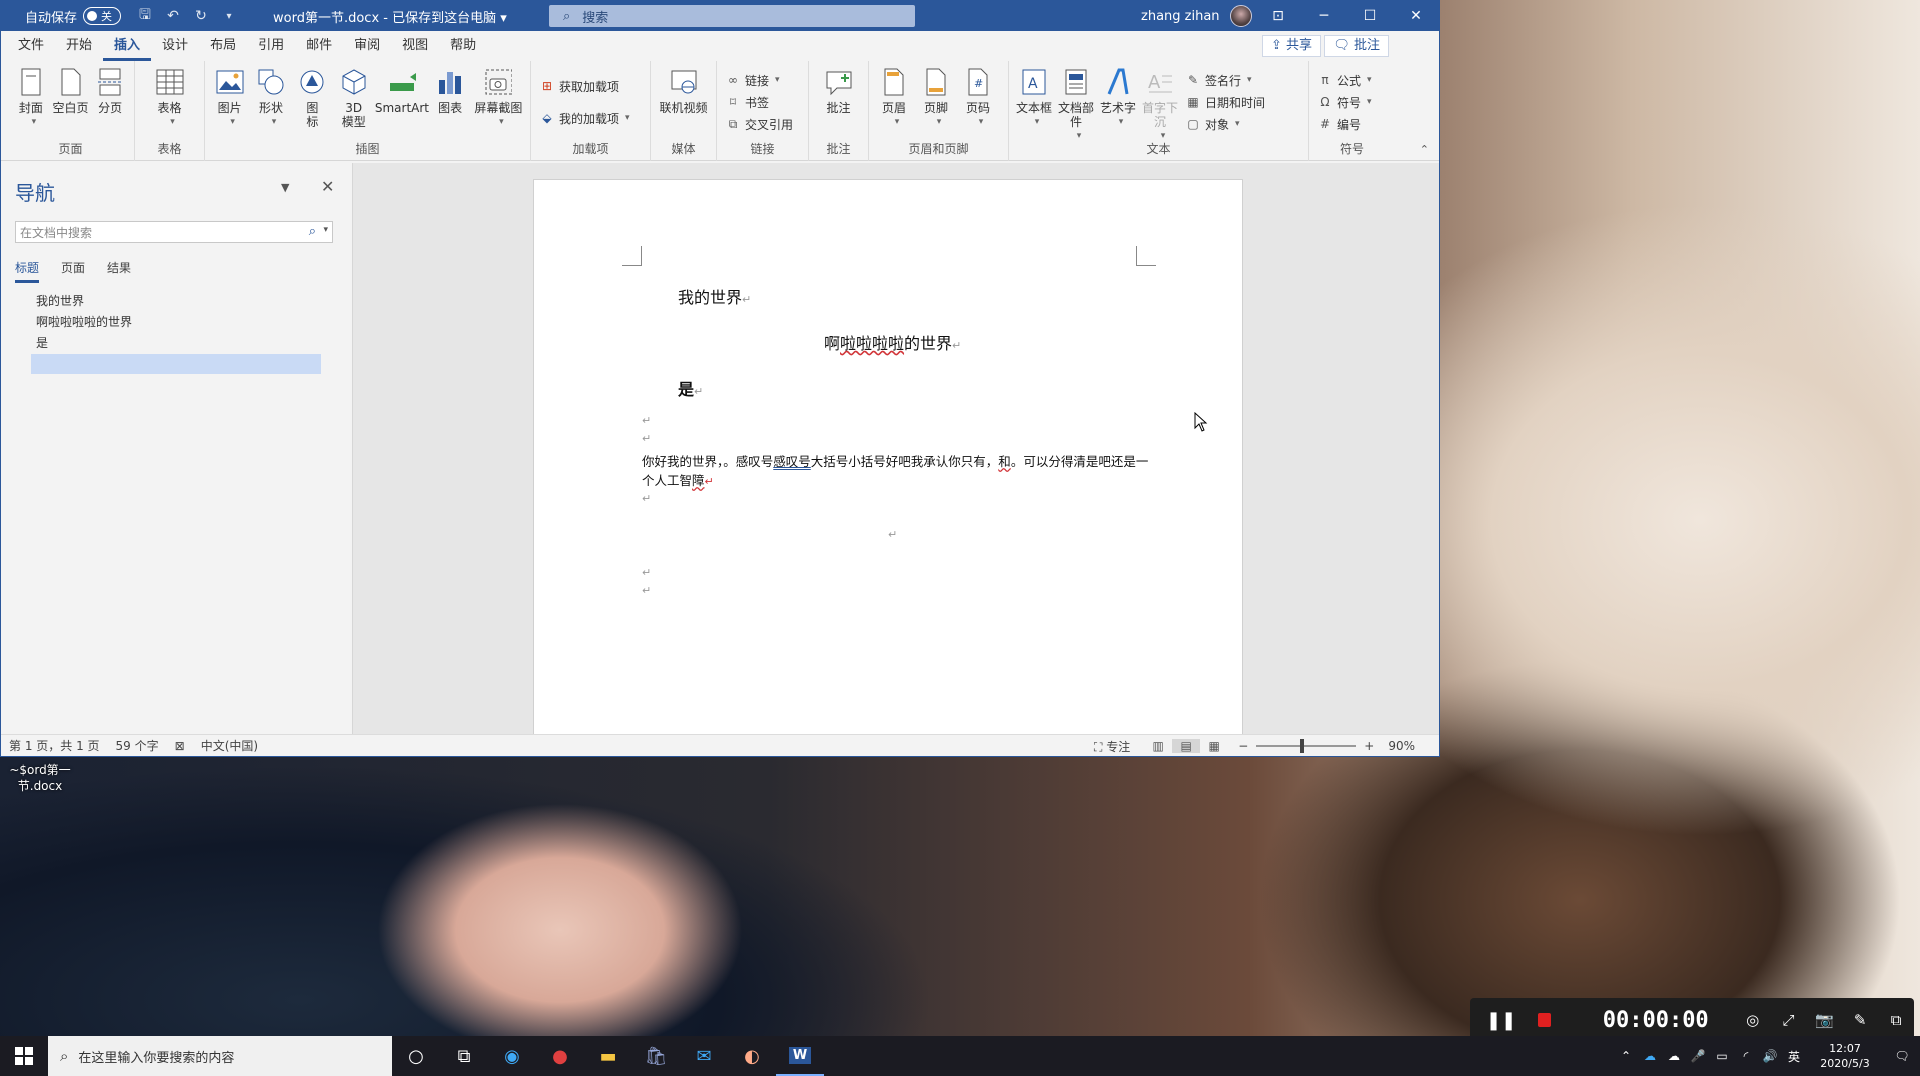 Image resolution: width=1920 pixels, height=1076 pixels. Describe the element at coordinates (463, 46) in the screenshot. I see `tab-help: 帮助` at that location.